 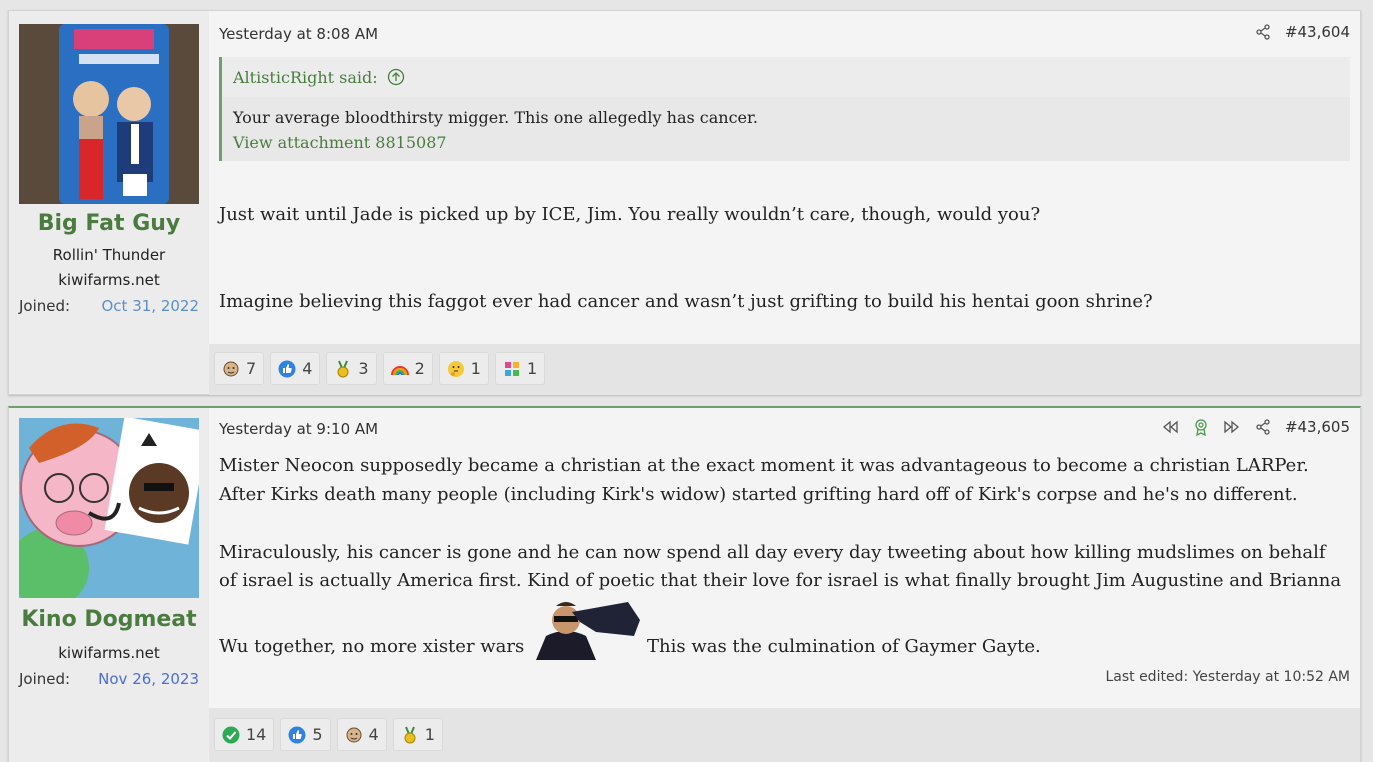 I want to click on quote-author: AltisticRight said:, so click(x=305, y=77).